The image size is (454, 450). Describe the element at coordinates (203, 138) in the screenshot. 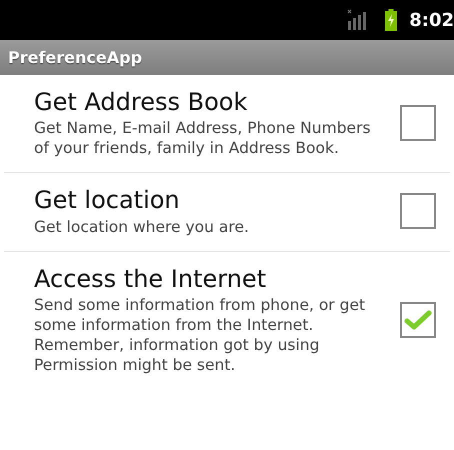

I see `preference-summary: Get Name, E-mail Address, Phone Numbers of your friends, family in Address Book.` at that location.